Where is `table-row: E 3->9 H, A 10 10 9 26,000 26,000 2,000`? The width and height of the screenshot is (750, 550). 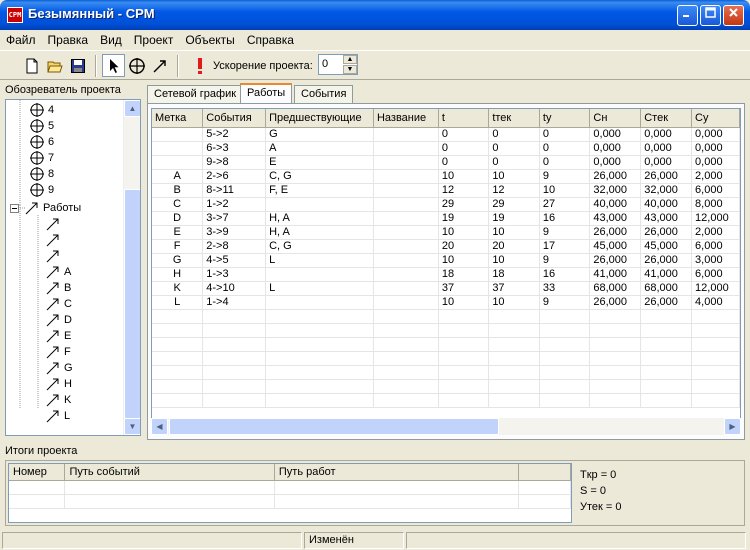 table-row: E 3->9 H, A 10 10 9 26,000 26,000 2,000 is located at coordinates (446, 232).